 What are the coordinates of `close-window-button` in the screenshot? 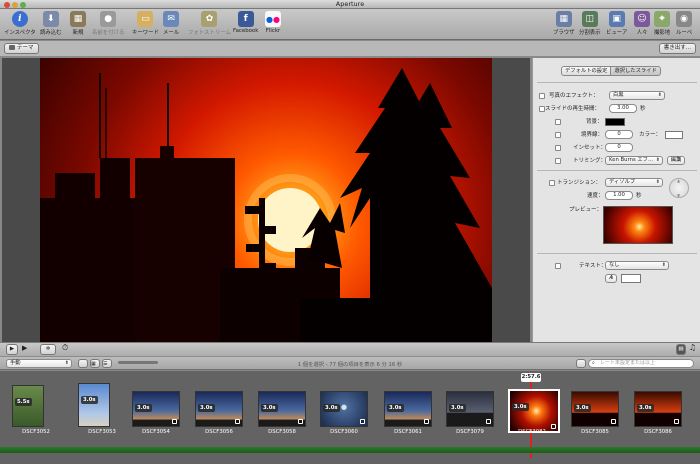 It's located at (7, 5).